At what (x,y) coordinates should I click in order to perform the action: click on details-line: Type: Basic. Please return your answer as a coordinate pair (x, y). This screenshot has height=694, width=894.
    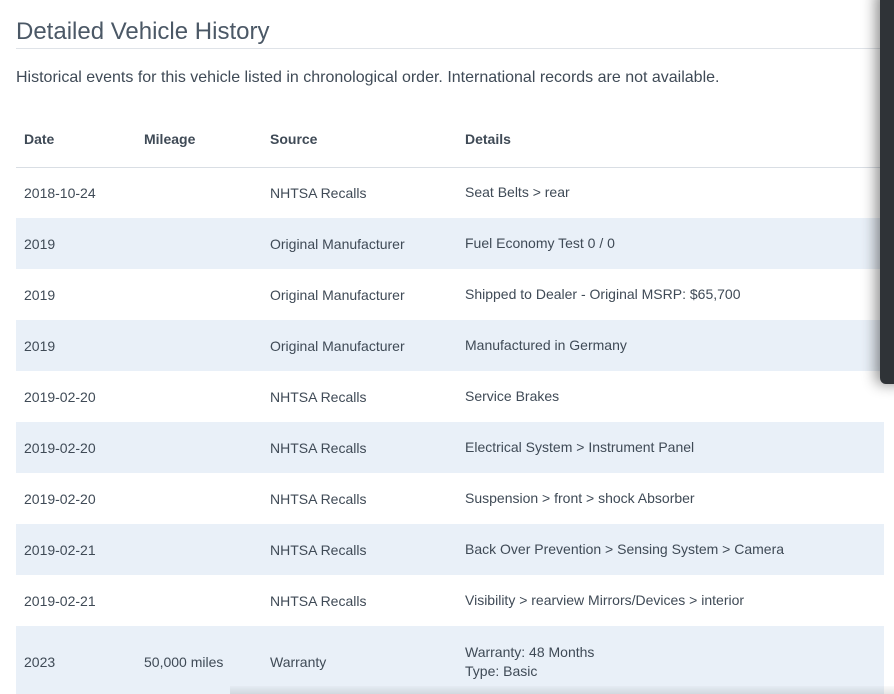
    Looking at the image, I should click on (501, 670).